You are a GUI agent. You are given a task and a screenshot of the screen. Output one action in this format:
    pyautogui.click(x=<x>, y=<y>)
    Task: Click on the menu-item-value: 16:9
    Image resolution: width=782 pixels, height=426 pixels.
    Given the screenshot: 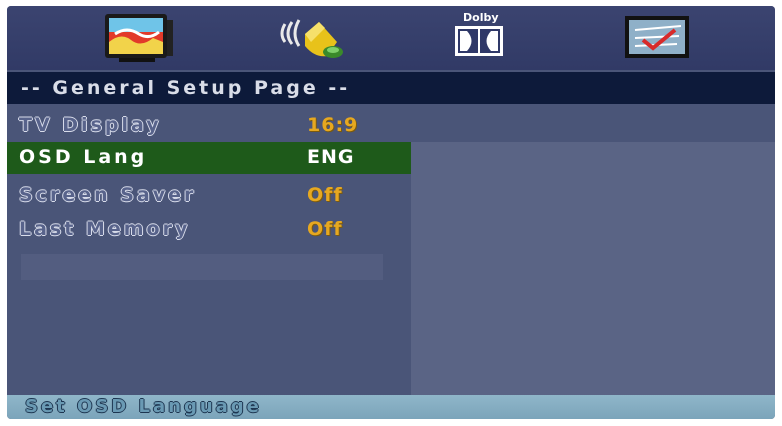 What is the action you would take?
    pyautogui.click(x=333, y=125)
    